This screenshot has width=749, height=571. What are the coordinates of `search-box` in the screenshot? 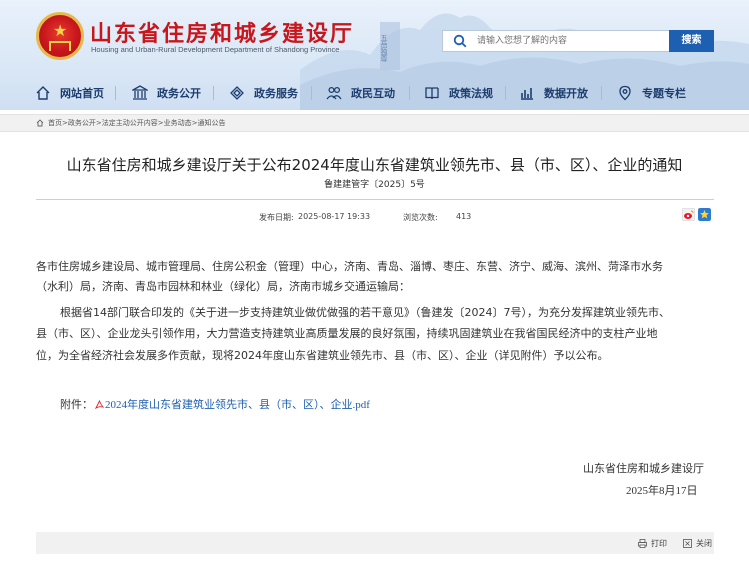 It's located at (556, 41).